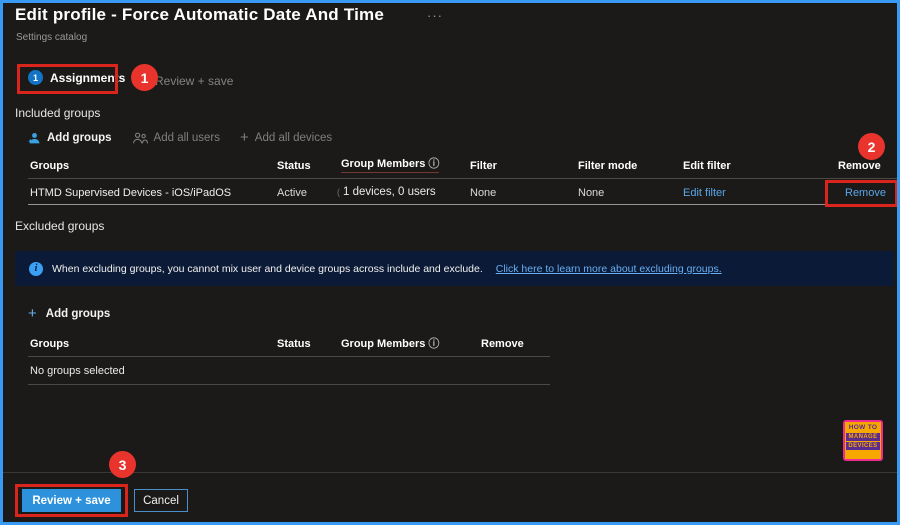 The image size is (900, 525). I want to click on filter-cell: None, so click(483, 193).